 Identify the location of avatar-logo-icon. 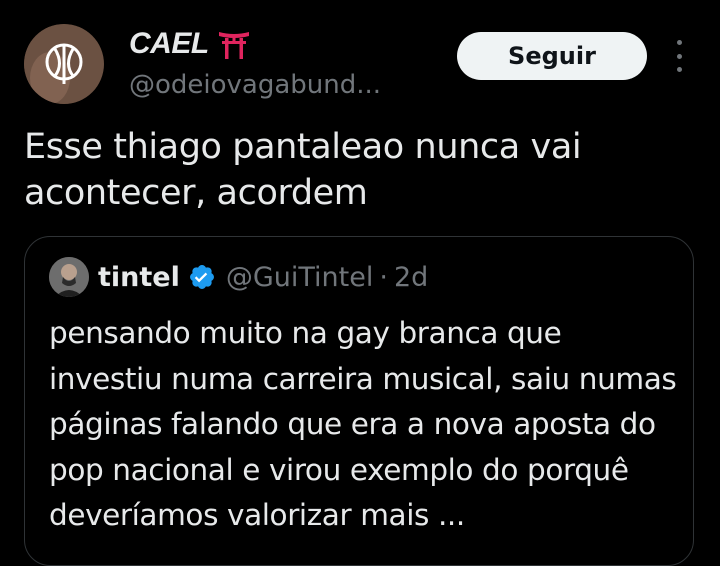
(64, 64).